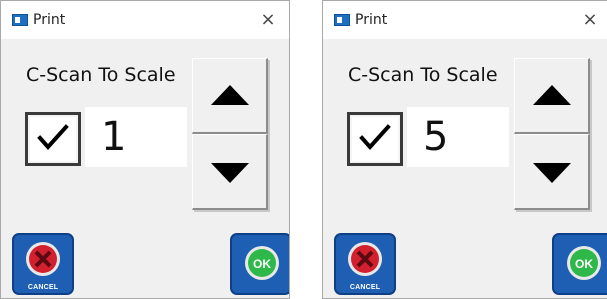  What do you see at coordinates (458, 137) in the screenshot?
I see `scale-value-display: 5` at bounding box center [458, 137].